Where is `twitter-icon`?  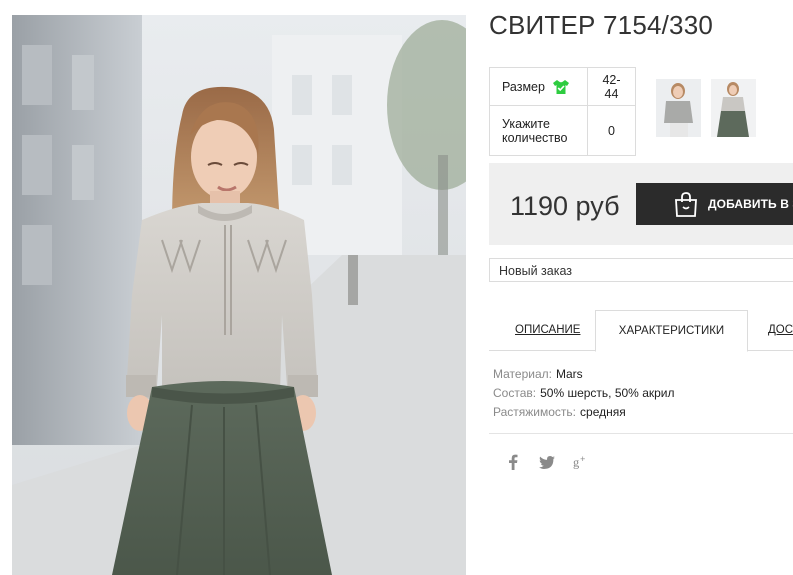 twitter-icon is located at coordinates (547, 462).